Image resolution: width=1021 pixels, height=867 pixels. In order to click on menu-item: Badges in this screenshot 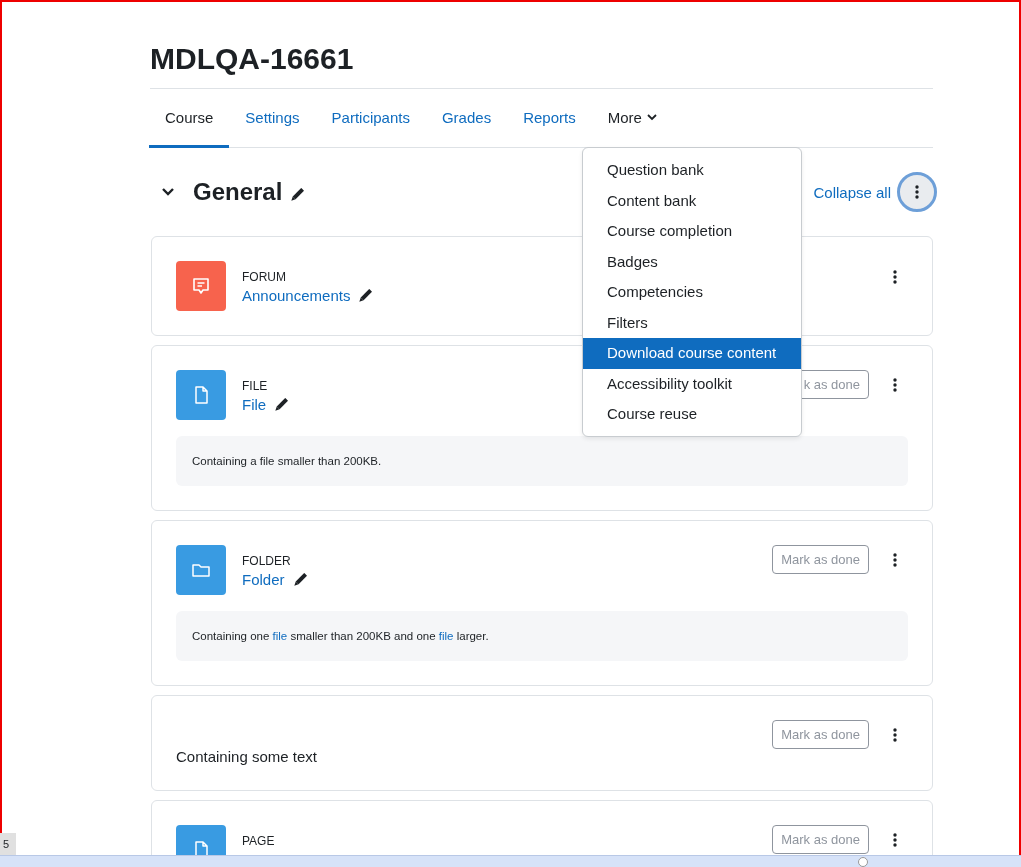, I will do `click(692, 261)`.